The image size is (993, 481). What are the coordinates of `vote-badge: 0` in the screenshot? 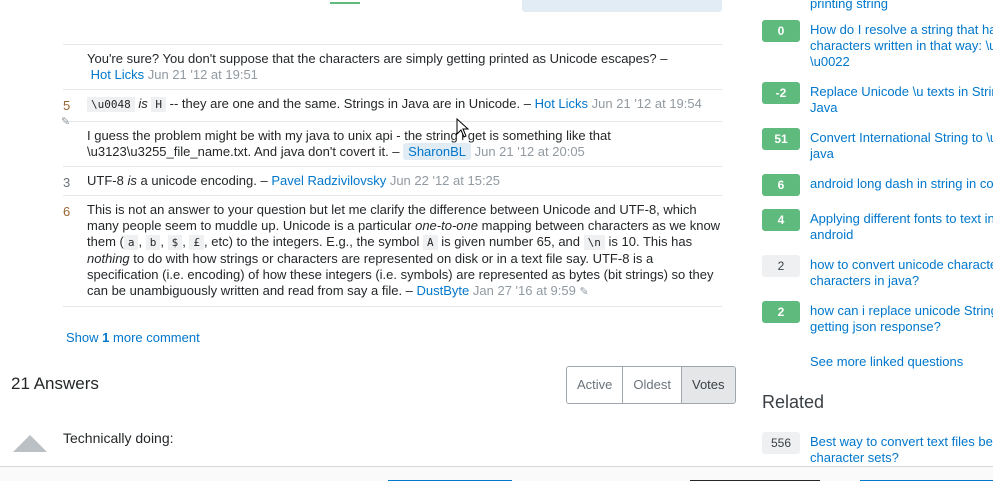 It's located at (781, 31).